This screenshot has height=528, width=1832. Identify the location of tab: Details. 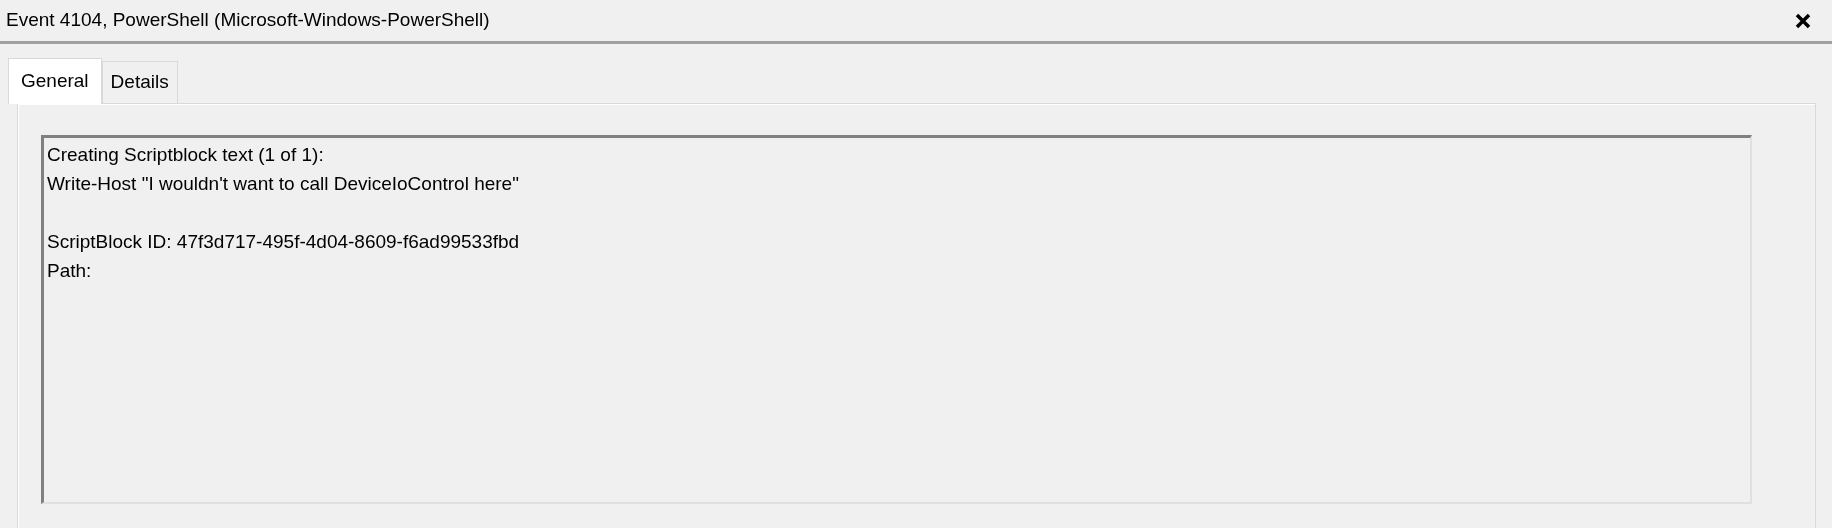
(139, 82).